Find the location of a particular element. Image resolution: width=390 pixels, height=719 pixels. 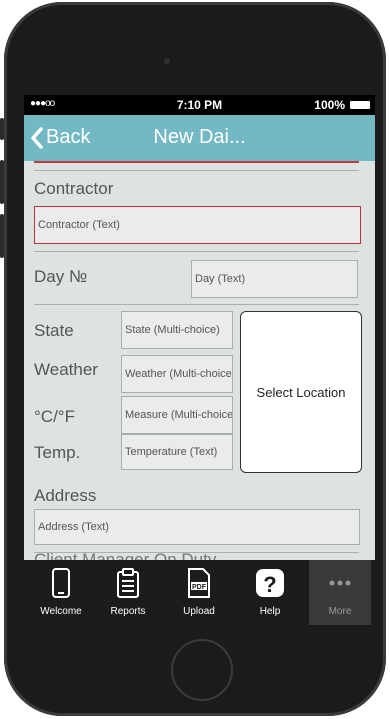

measure-select: Measure (Multi-choice) is located at coordinates (177, 415).